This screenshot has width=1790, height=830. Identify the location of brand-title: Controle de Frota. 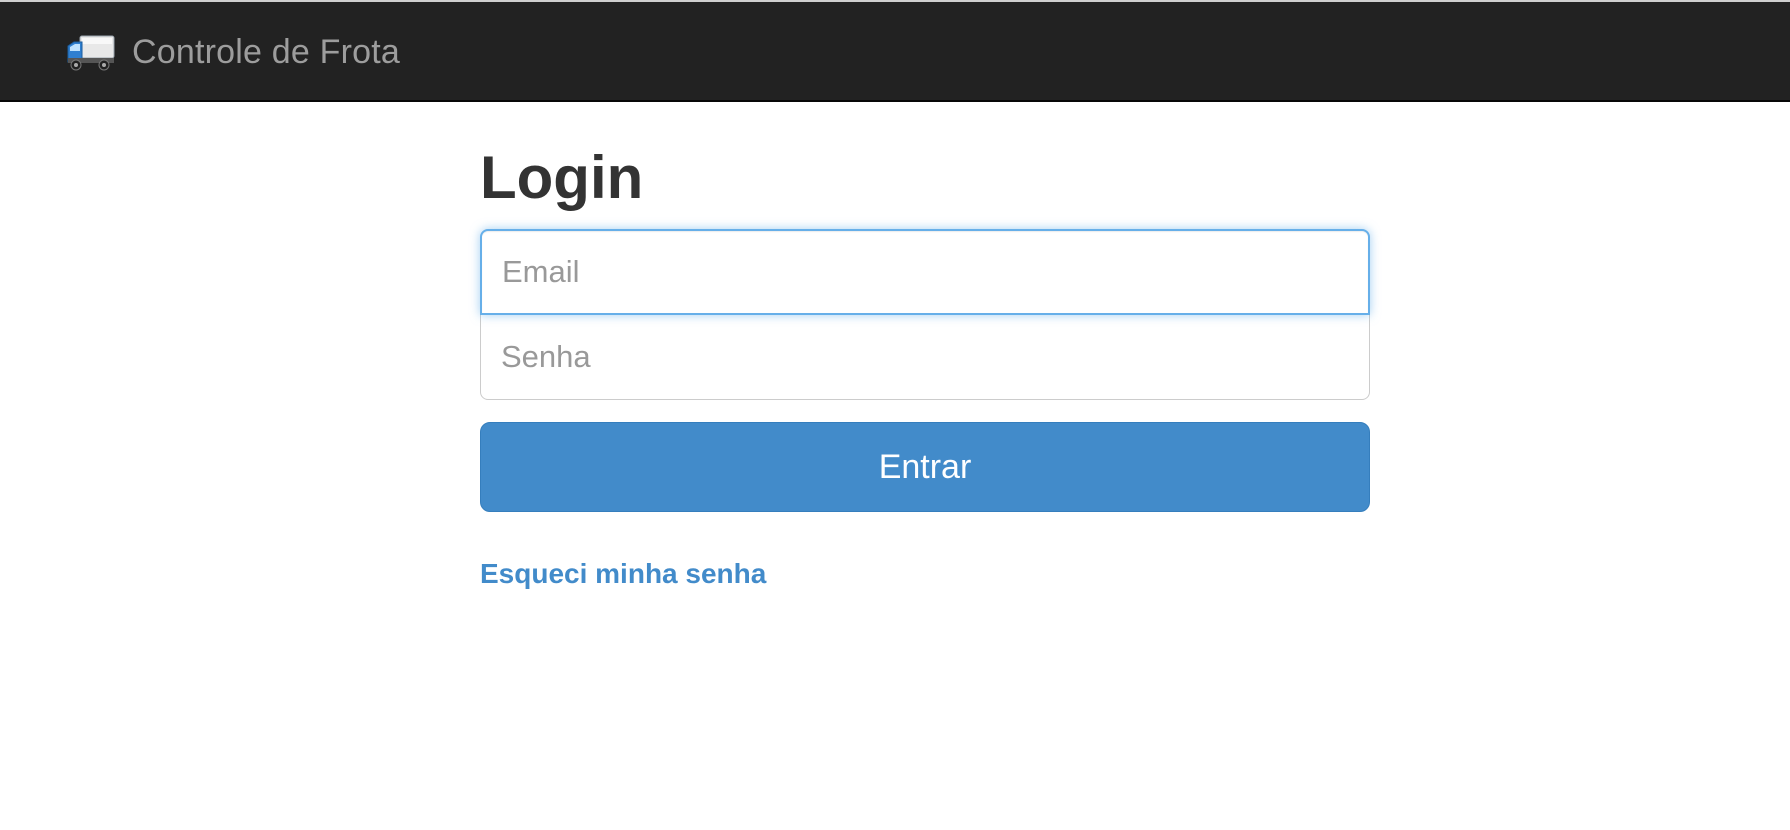
(266, 52).